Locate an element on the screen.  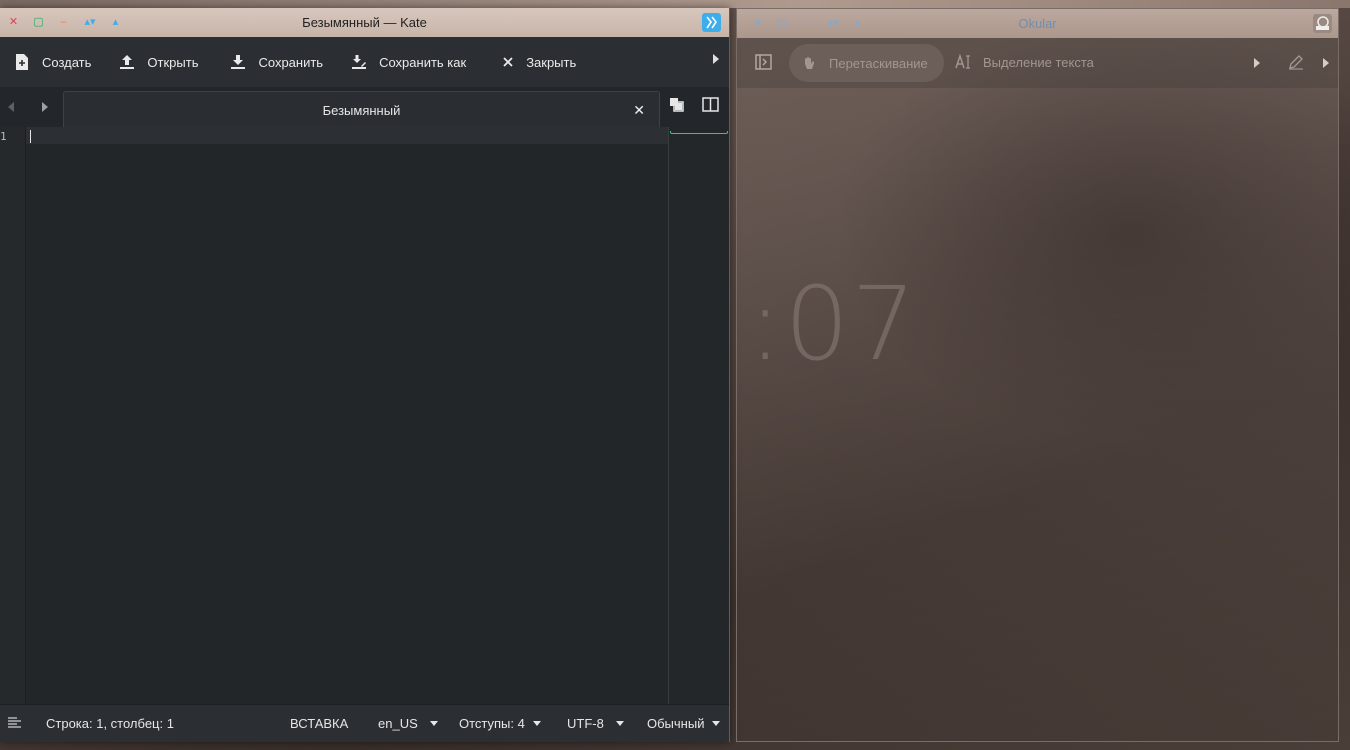
line-number: 1 is located at coordinates (3, 136).